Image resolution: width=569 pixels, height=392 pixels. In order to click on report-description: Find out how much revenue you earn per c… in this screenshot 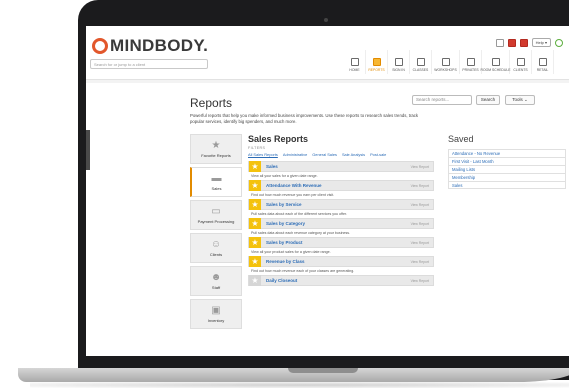, I will do `click(341, 195)`.